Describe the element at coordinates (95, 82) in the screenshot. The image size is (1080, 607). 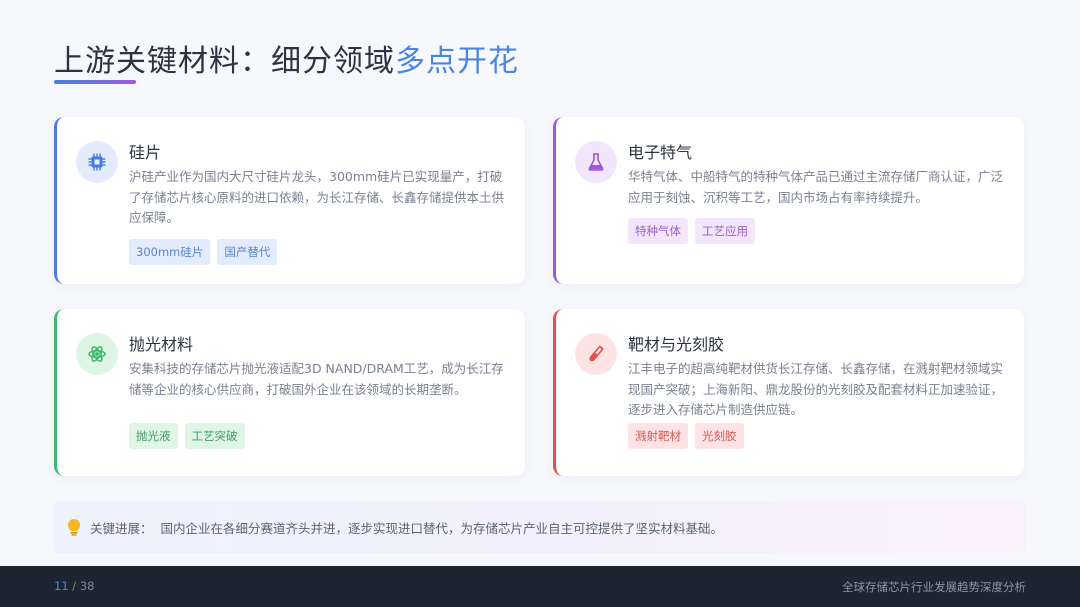
I see `title-underline` at that location.